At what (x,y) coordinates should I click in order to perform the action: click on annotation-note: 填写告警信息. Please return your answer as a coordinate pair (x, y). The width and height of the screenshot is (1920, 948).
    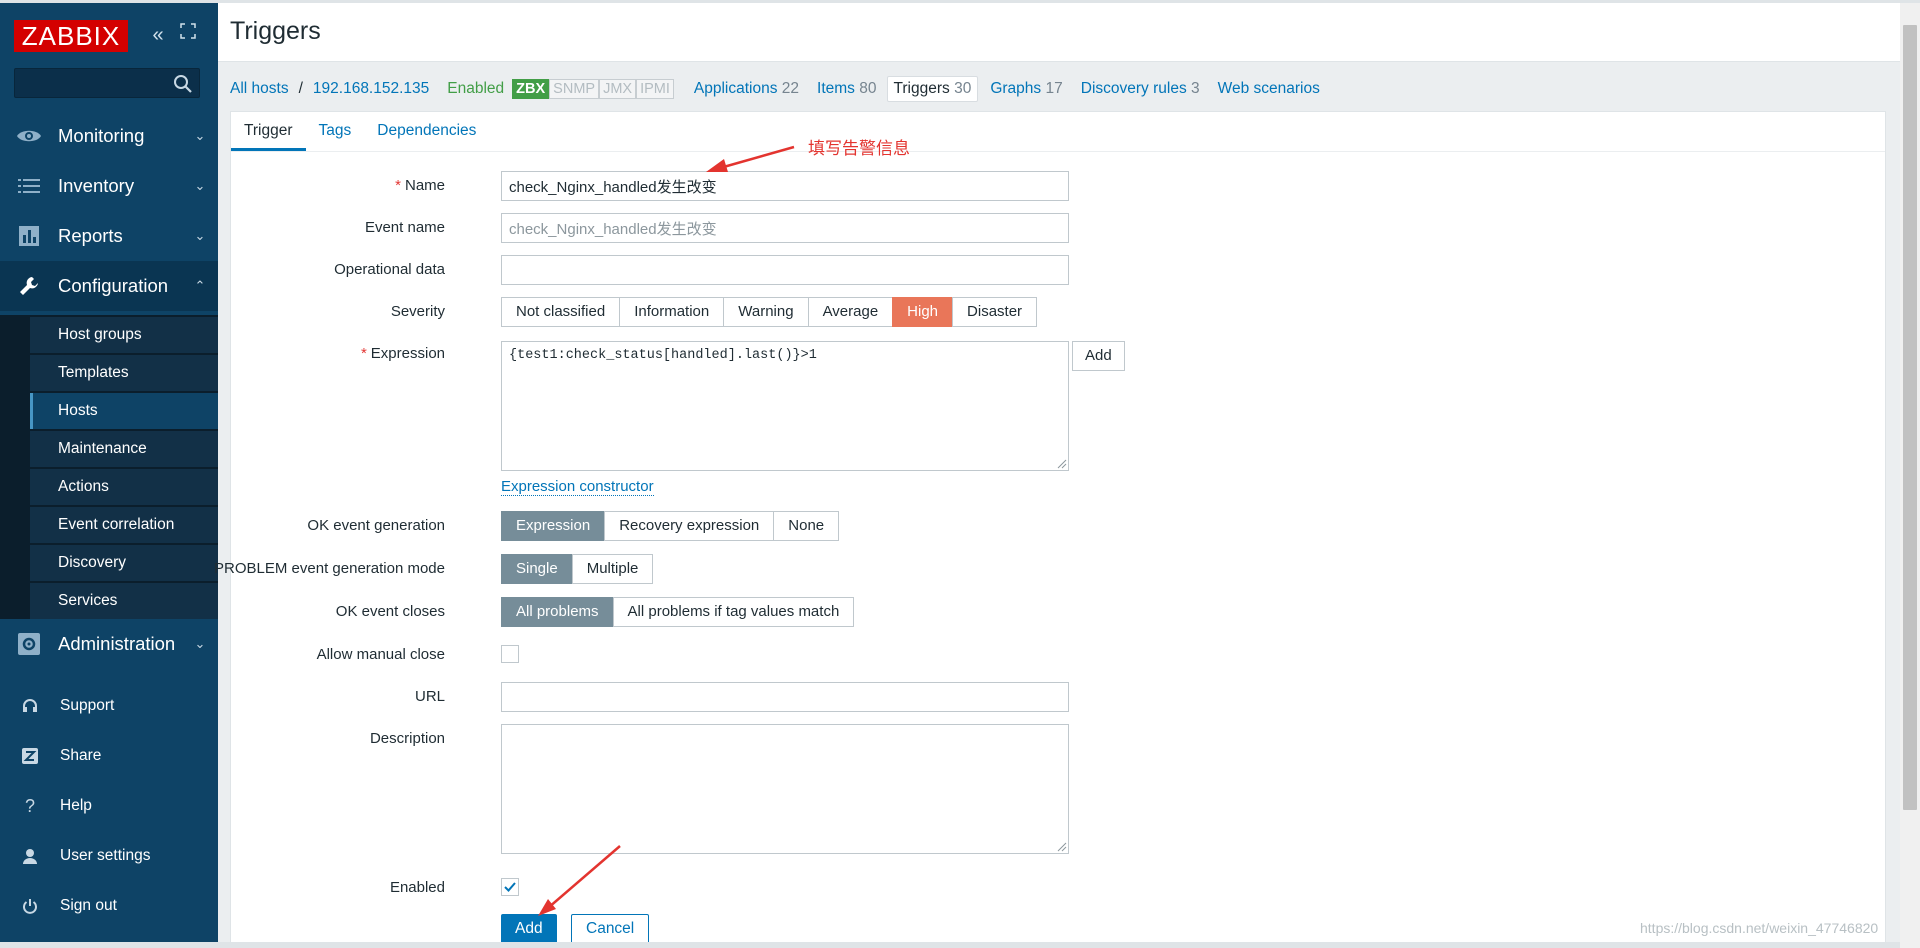
    Looking at the image, I should click on (859, 148).